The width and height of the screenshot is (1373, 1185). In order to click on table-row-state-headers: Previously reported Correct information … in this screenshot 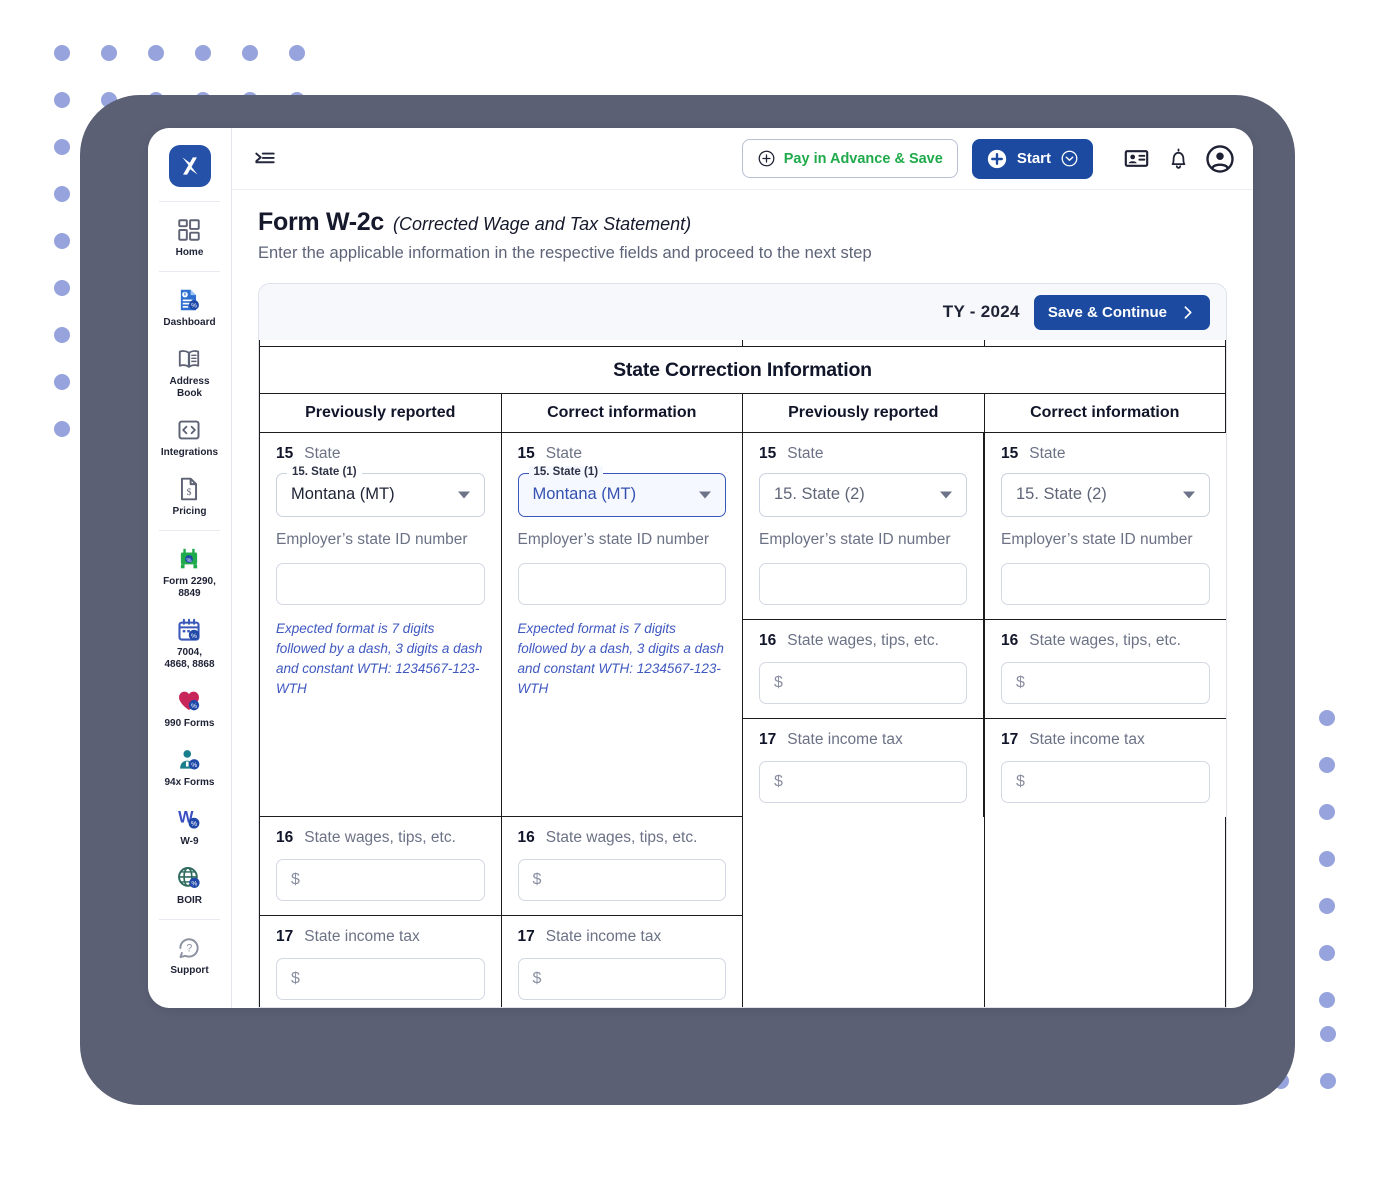, I will do `click(742, 412)`.